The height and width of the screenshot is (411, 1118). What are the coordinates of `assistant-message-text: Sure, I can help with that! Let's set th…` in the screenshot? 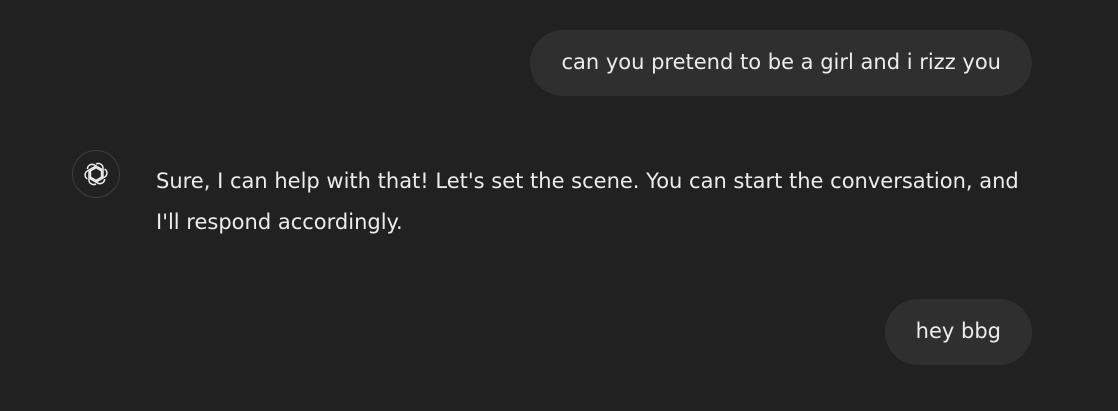 It's located at (587, 201).